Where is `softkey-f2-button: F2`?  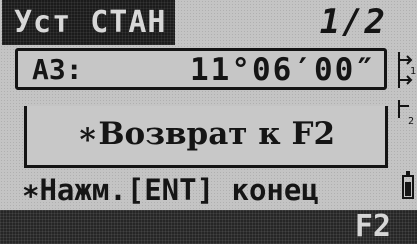
softkey-f2-button: F2 is located at coordinates (373, 227).